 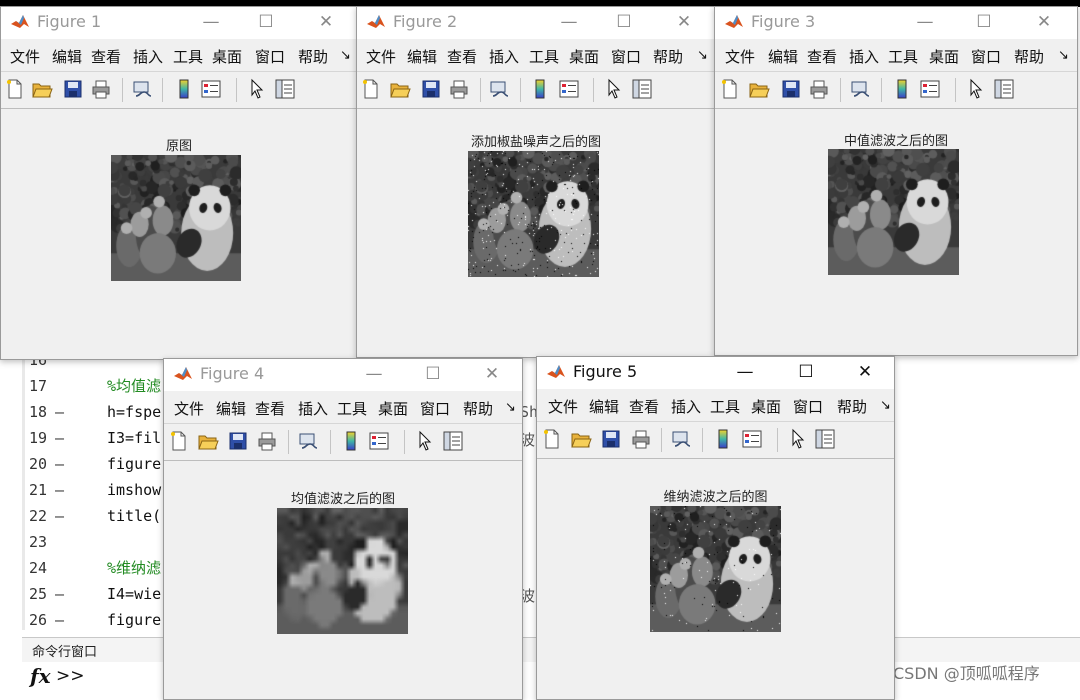 What do you see at coordinates (715, 373) in the screenshot?
I see `window-titlebar: Figure 5 — ☐ ✕` at bounding box center [715, 373].